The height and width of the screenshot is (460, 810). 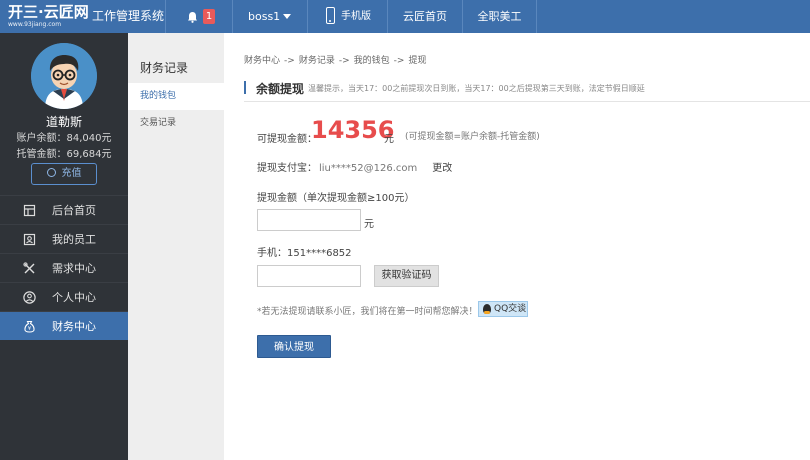 I want to click on recharge-button: 充值, so click(x=64, y=174).